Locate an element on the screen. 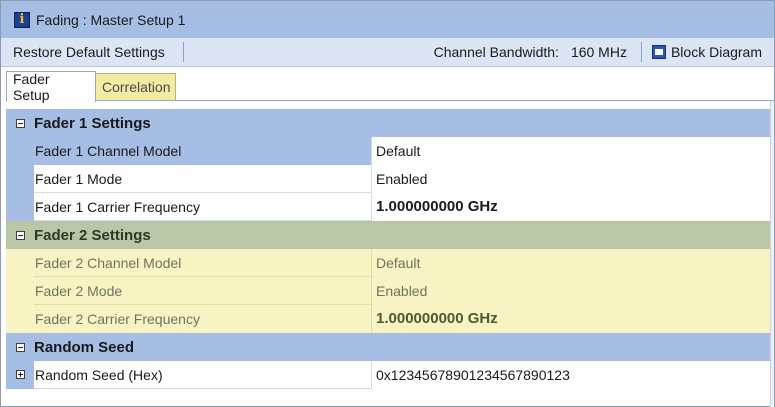  block-diagram-icon is located at coordinates (658, 52).